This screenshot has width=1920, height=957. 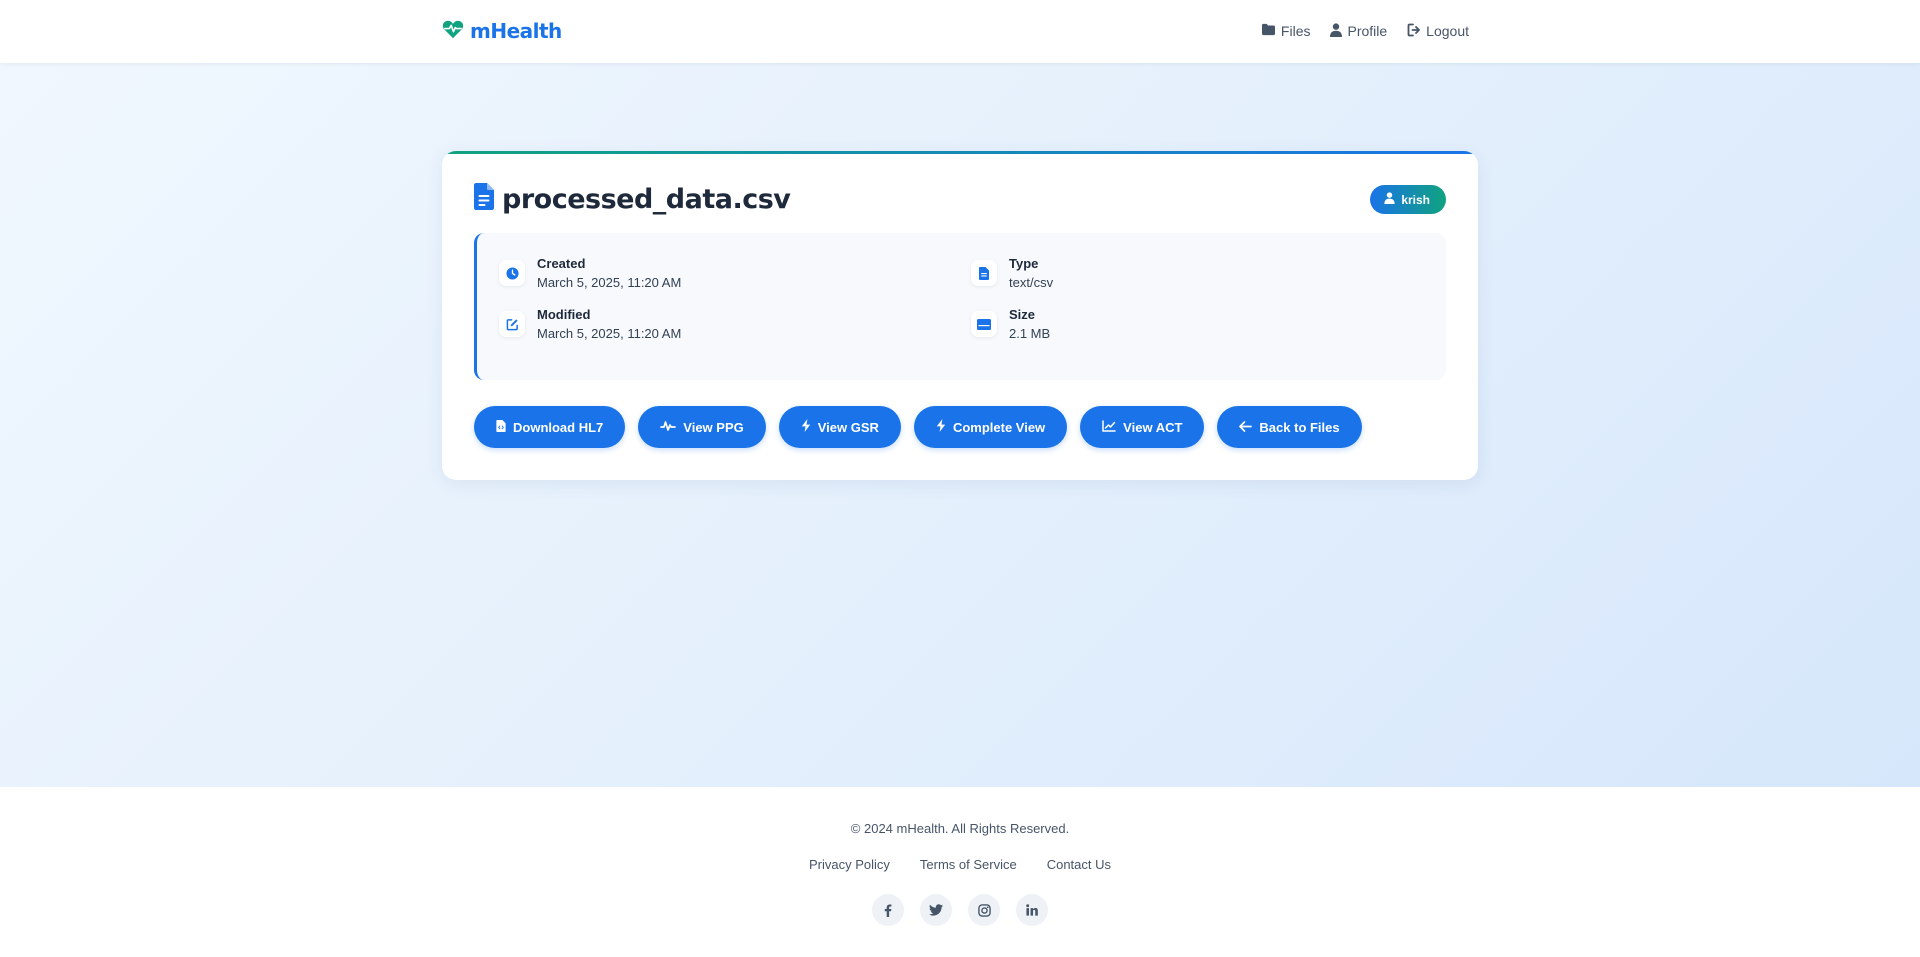 What do you see at coordinates (590, 324) in the screenshot?
I see `meta-modified: Modified March 5, 2025, 11:20 AM` at bounding box center [590, 324].